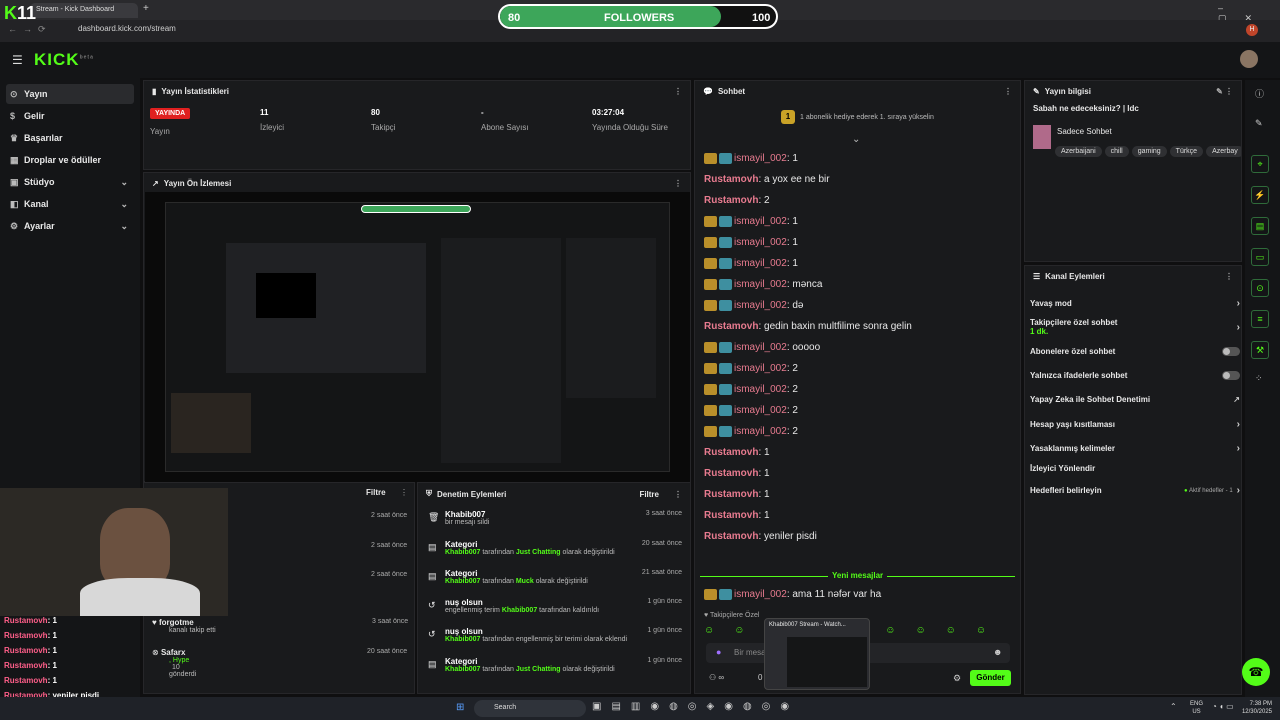 The image size is (1280, 720). Describe the element at coordinates (460, 707) in the screenshot. I see `windows-start-icon: ⊞` at that location.